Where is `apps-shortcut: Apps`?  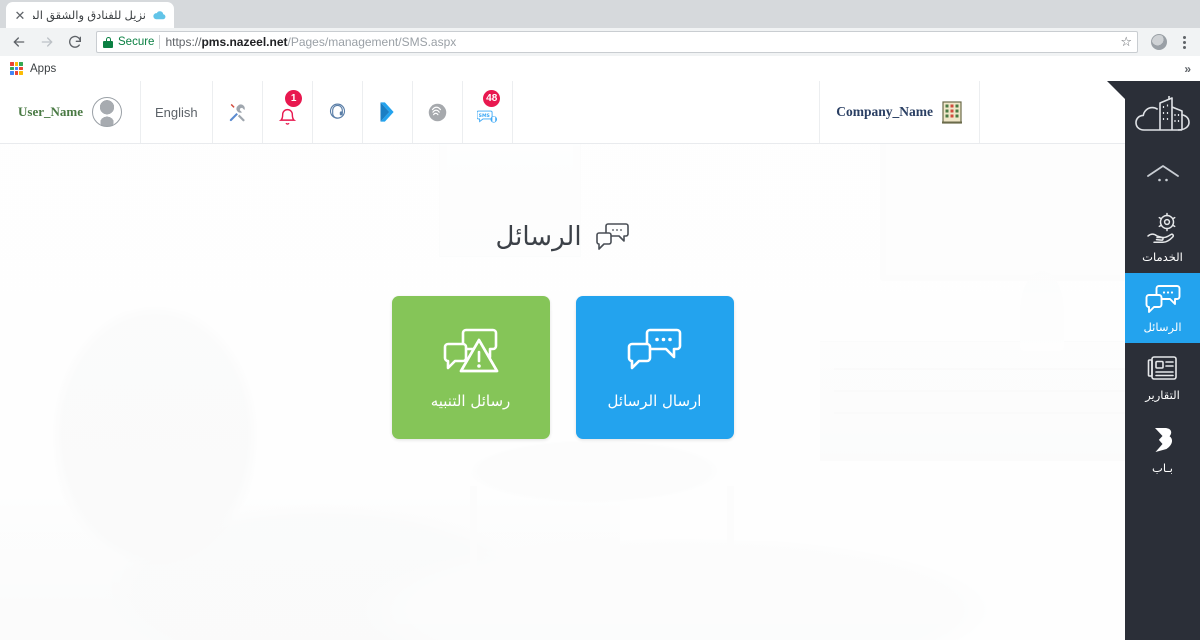
apps-shortcut: Apps is located at coordinates (33, 68).